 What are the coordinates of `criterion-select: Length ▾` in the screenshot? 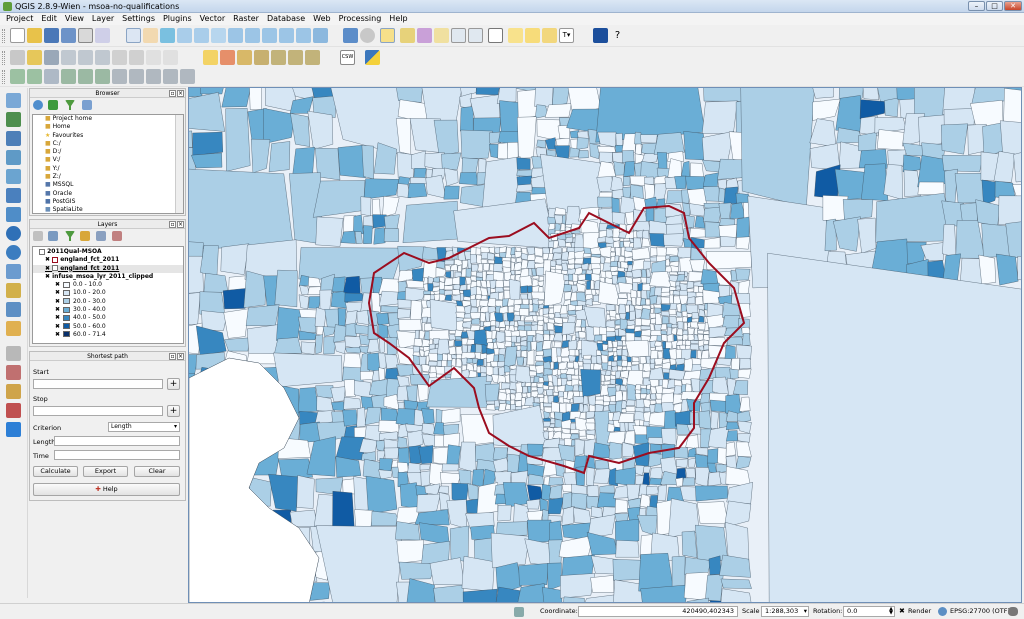 It's located at (144, 427).